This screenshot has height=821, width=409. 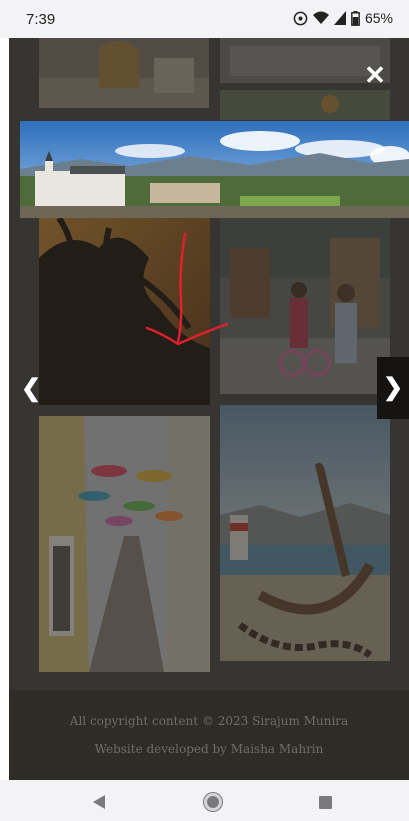 I want to click on recents-icon, so click(x=325, y=802).